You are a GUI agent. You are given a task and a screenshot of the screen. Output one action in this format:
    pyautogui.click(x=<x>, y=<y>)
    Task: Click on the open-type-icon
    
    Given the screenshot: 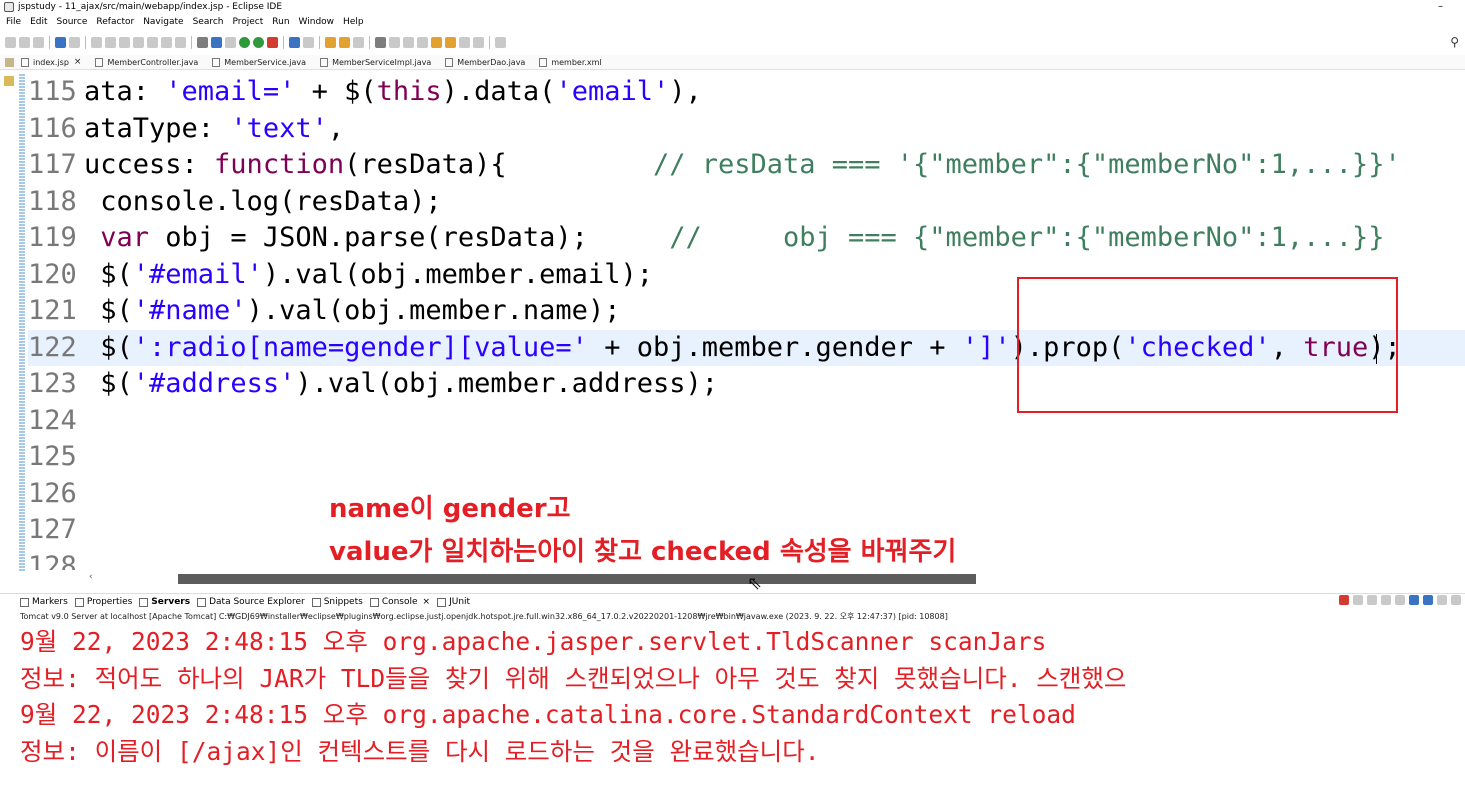 What is the action you would take?
    pyautogui.click(x=330, y=42)
    